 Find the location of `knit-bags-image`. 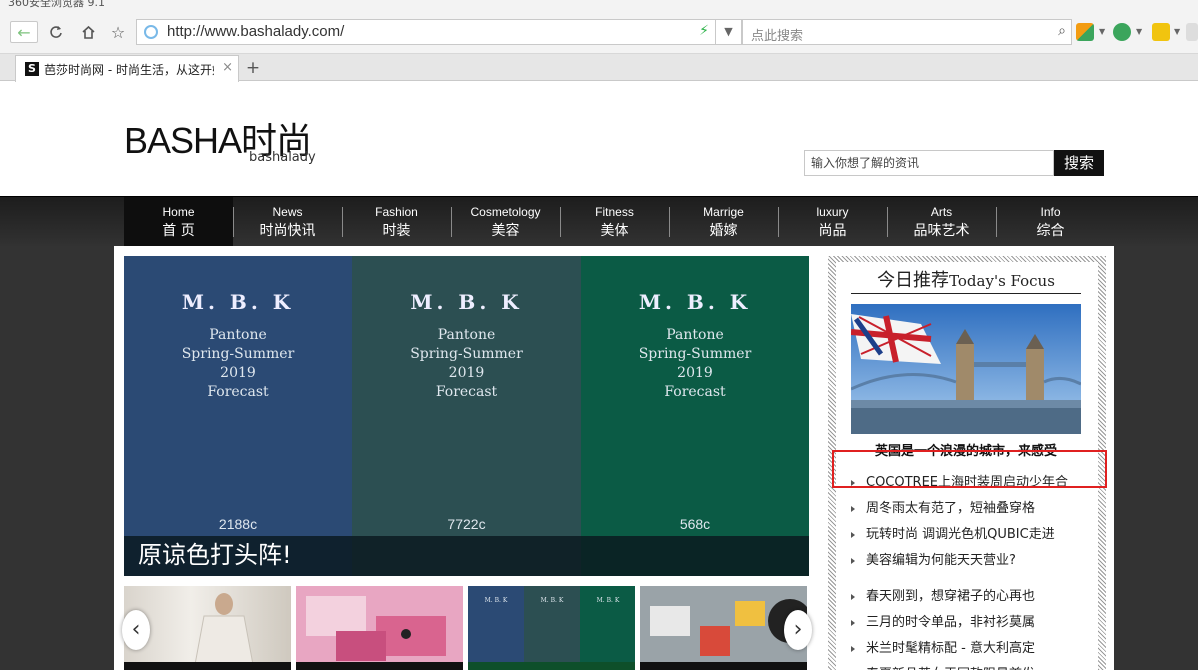

knit-bags-image is located at coordinates (376, 628).